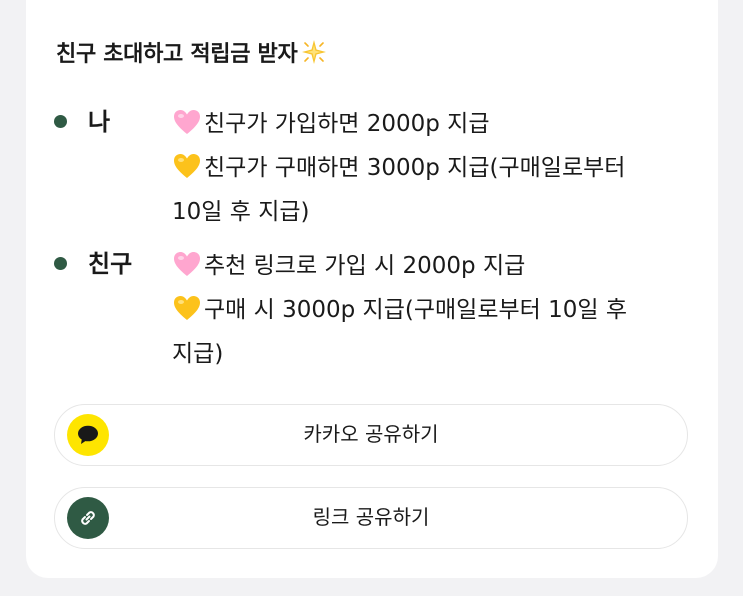  Describe the element at coordinates (241, 212) in the screenshot. I see `benefit-me-line-3: 10일 후 지급)` at that location.